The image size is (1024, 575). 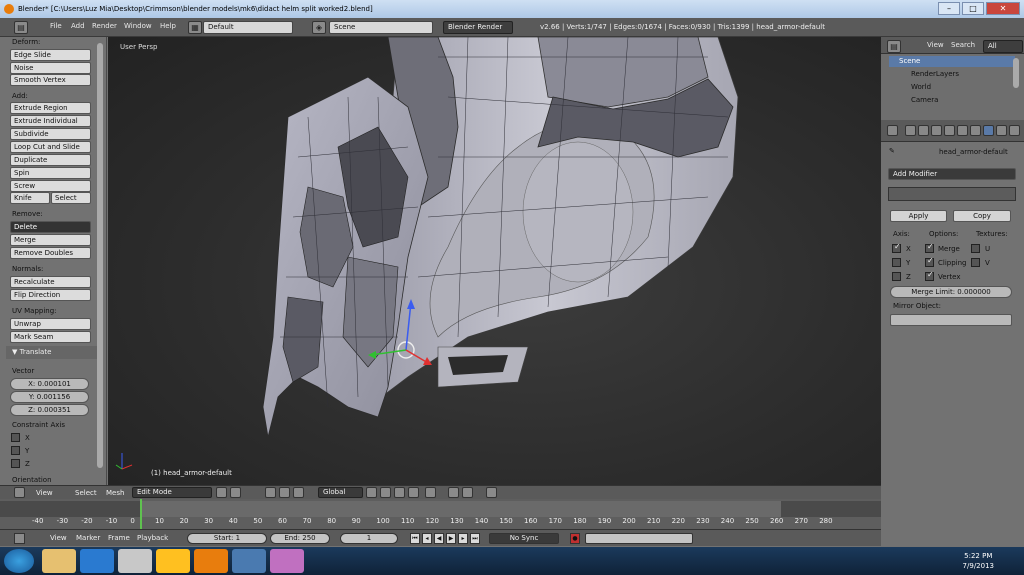 What do you see at coordinates (467, 492) in the screenshot?
I see `snap-target-icon` at bounding box center [467, 492].